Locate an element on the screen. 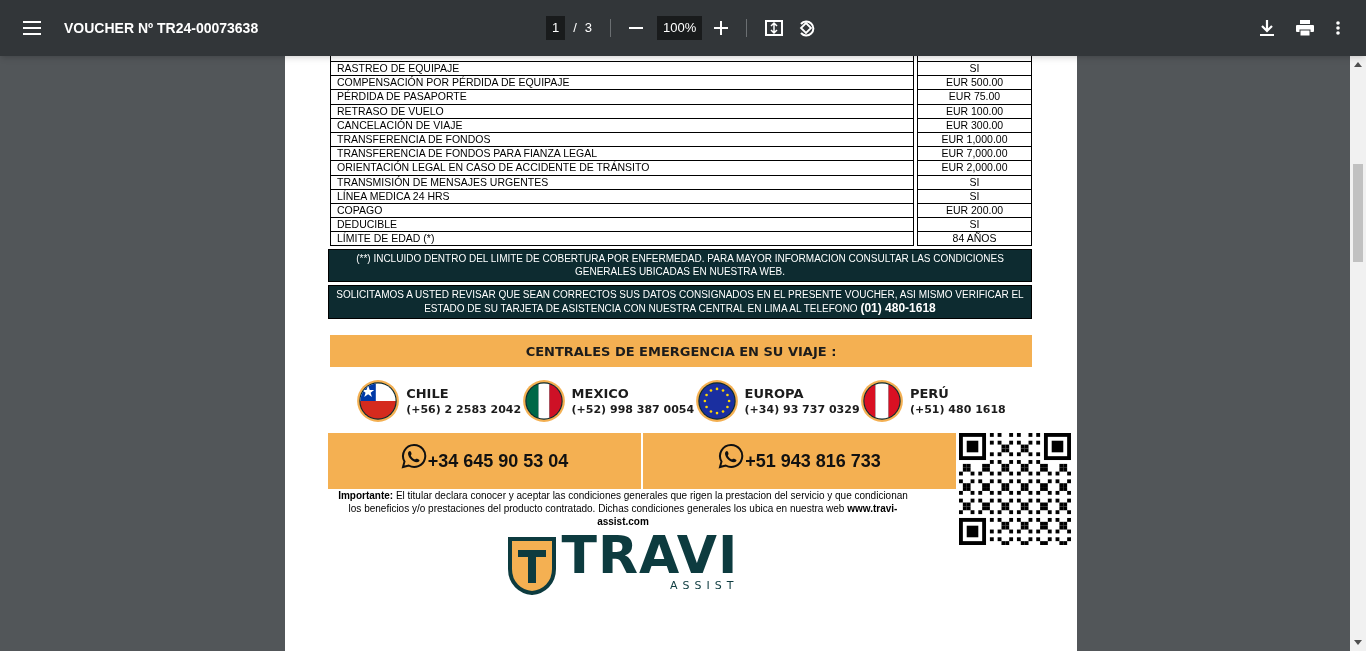 The image size is (1366, 651). benefit-cell: TRANSFERENCIA DE FONDOS is located at coordinates (622, 140).